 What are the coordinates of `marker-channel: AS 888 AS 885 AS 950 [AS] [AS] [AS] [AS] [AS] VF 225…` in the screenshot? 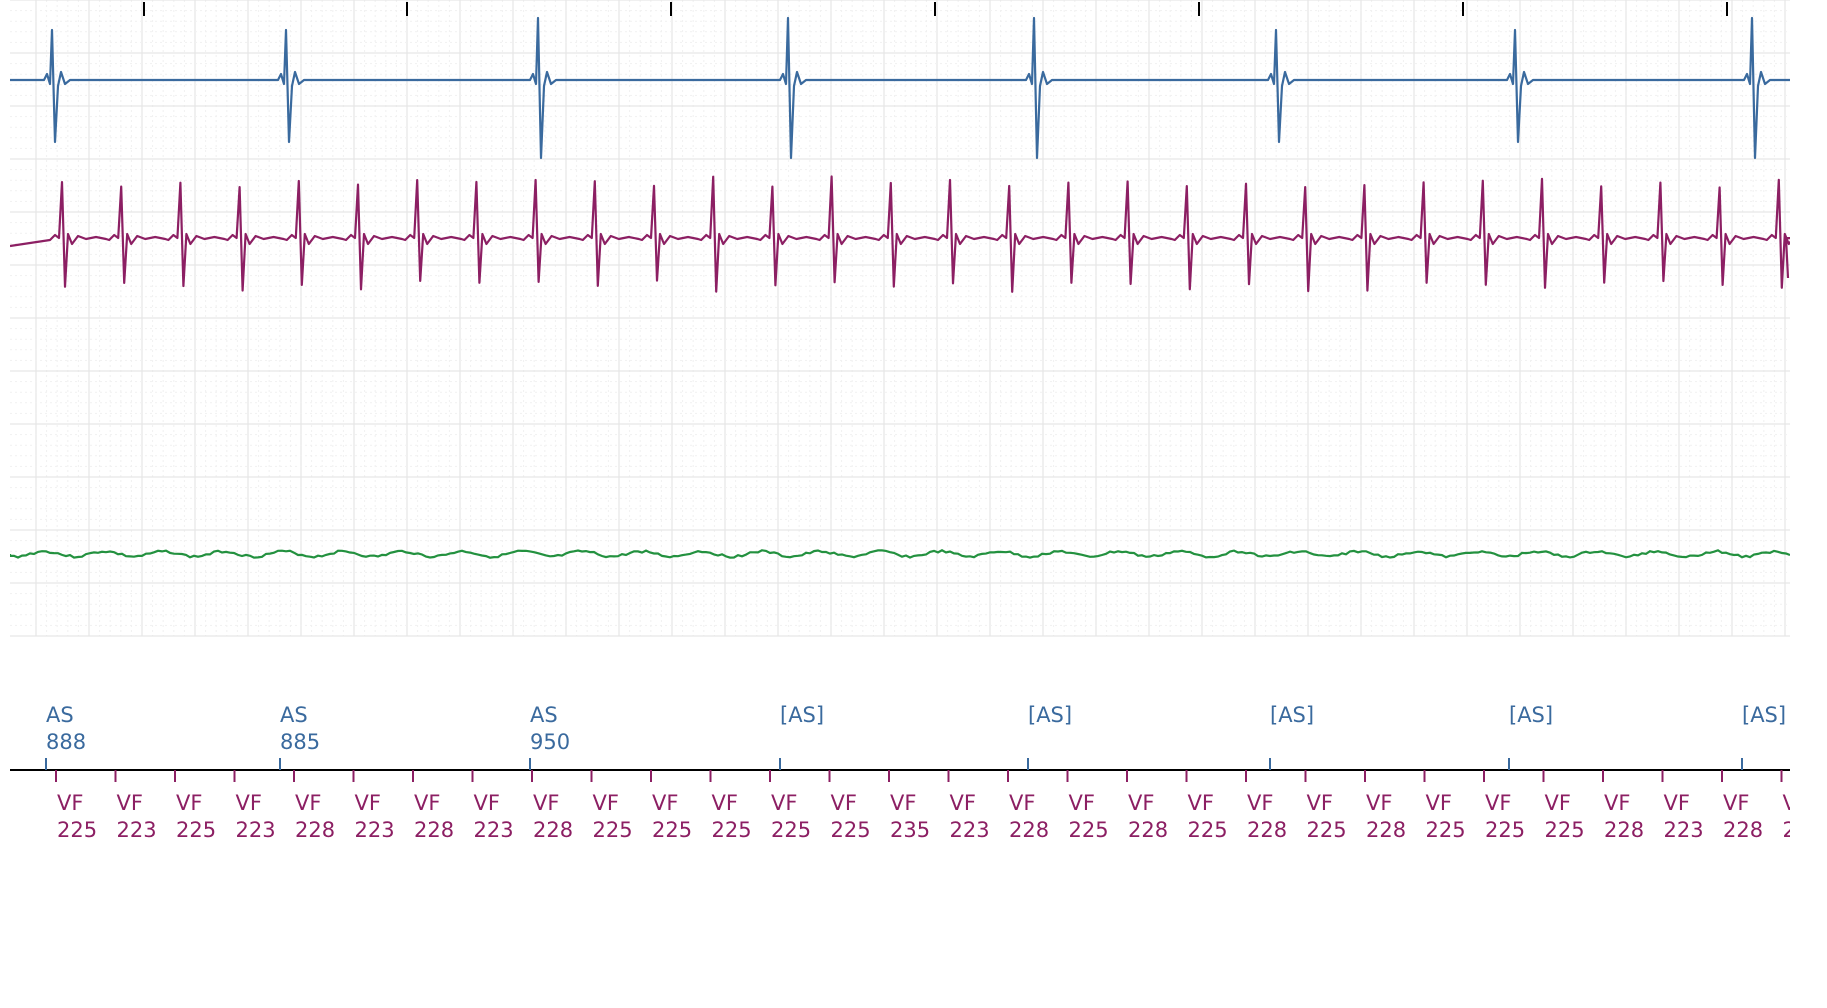 It's located at (916, 772).